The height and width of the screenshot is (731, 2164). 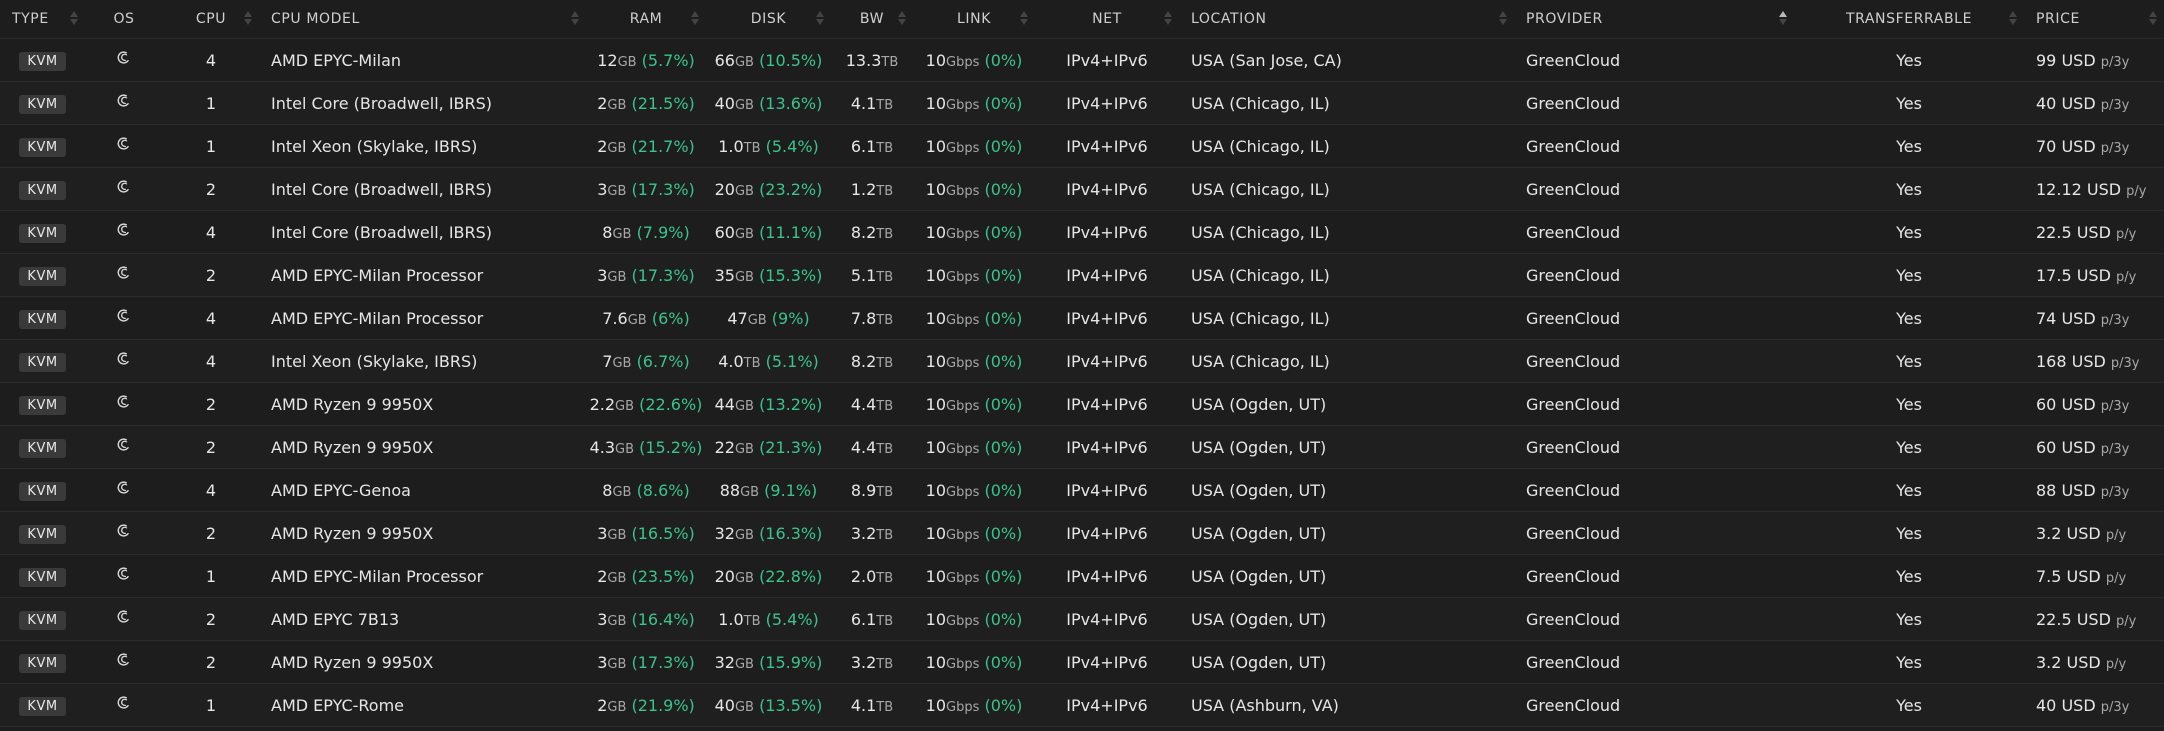 I want to click on provider-cell: GreenCloud, so click(x=1654, y=275).